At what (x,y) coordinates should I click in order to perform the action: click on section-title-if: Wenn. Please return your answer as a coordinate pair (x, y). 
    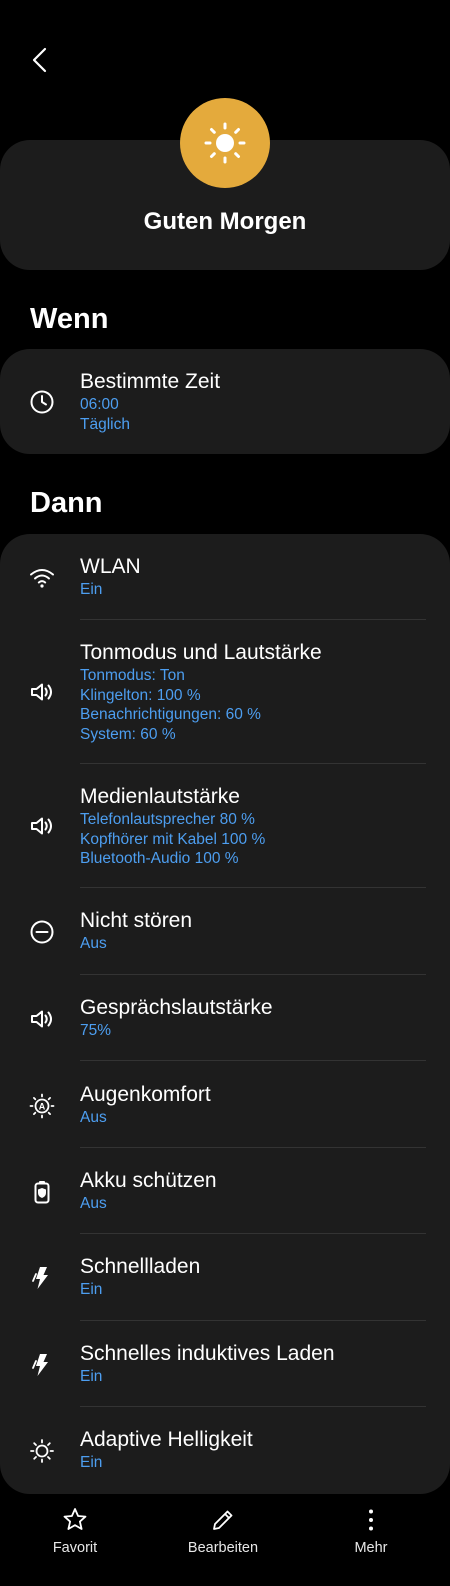
    Looking at the image, I should click on (69, 319).